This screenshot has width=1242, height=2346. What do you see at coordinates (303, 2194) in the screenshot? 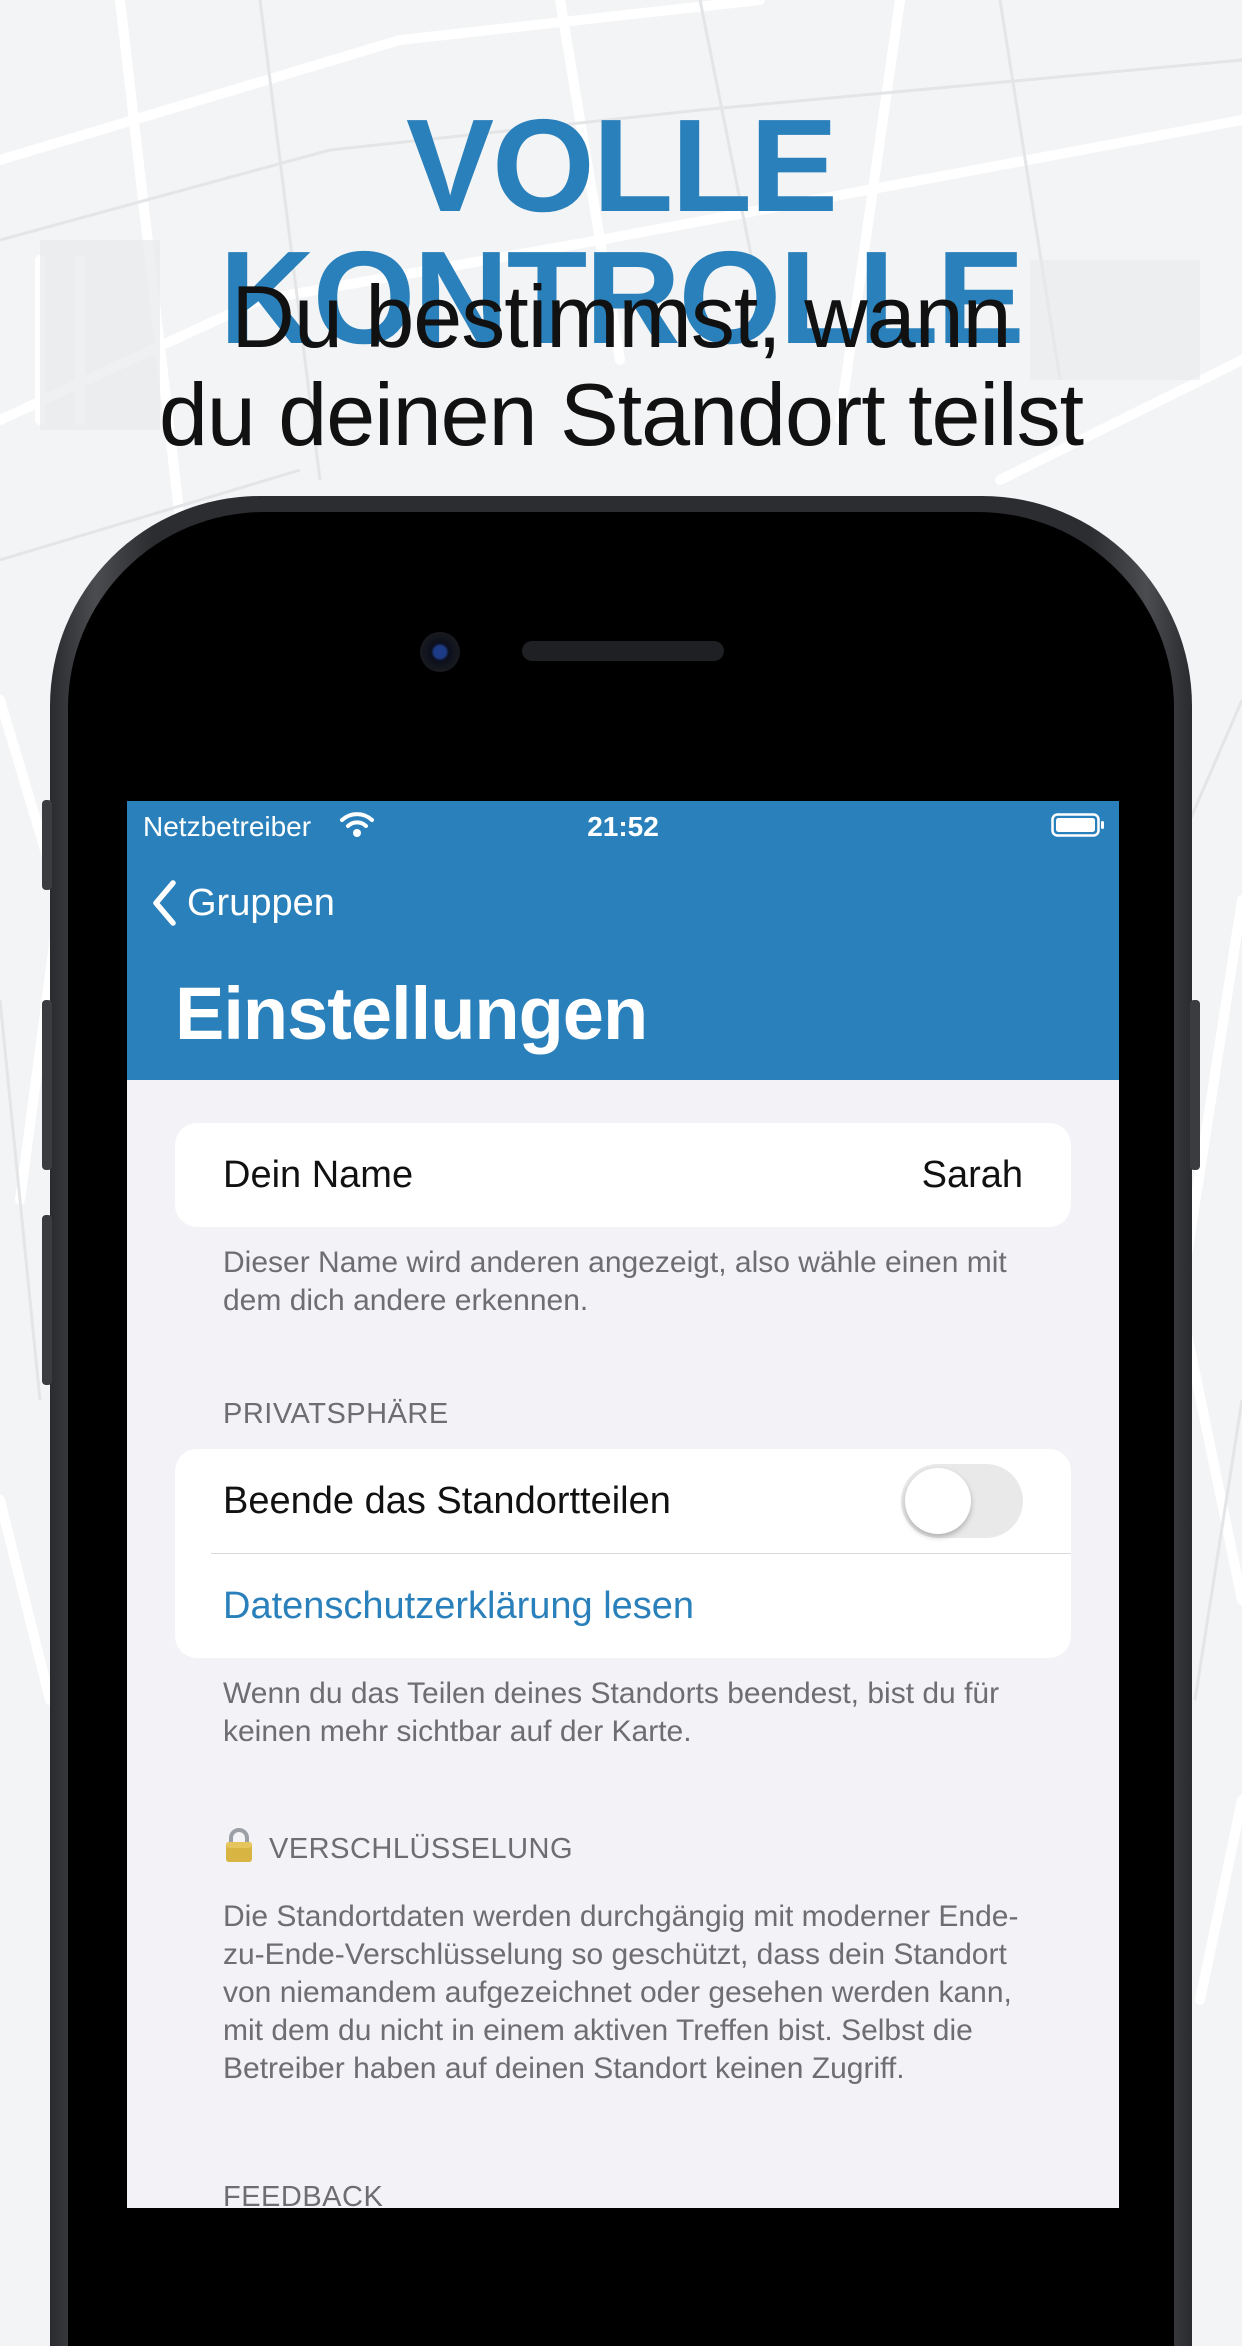
I see `feedback-section-header: FEEDBACK` at bounding box center [303, 2194].